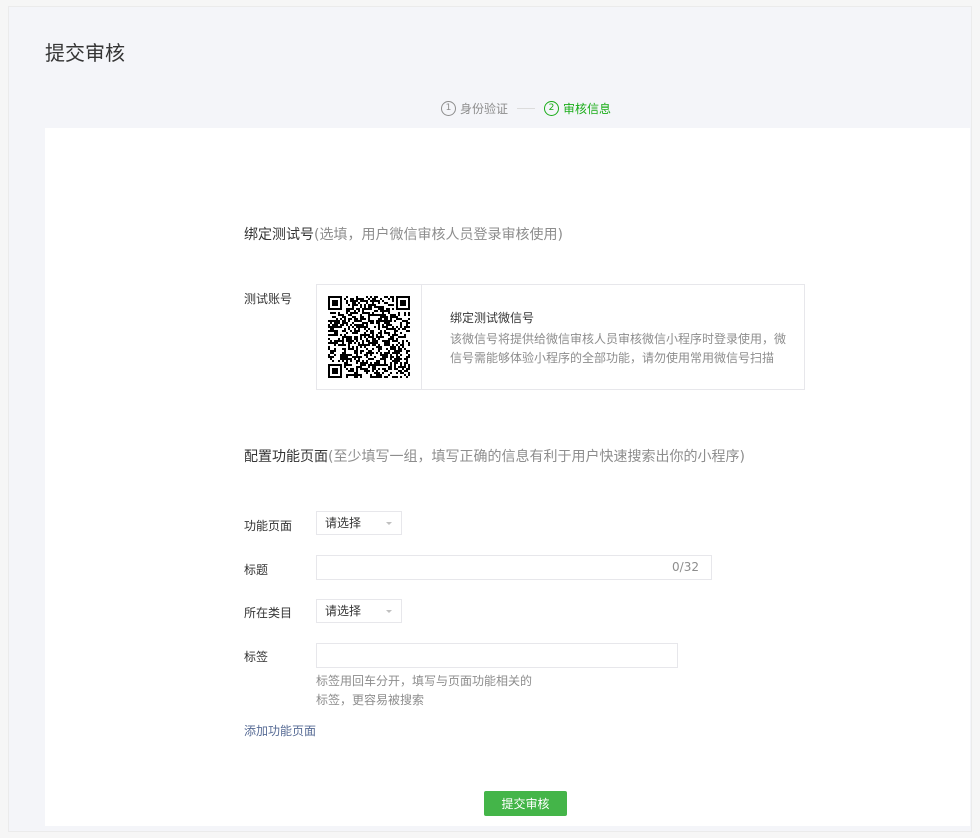 This screenshot has height=838, width=980. What do you see at coordinates (85, 53) in the screenshot?
I see `page-title: 提交审核` at bounding box center [85, 53].